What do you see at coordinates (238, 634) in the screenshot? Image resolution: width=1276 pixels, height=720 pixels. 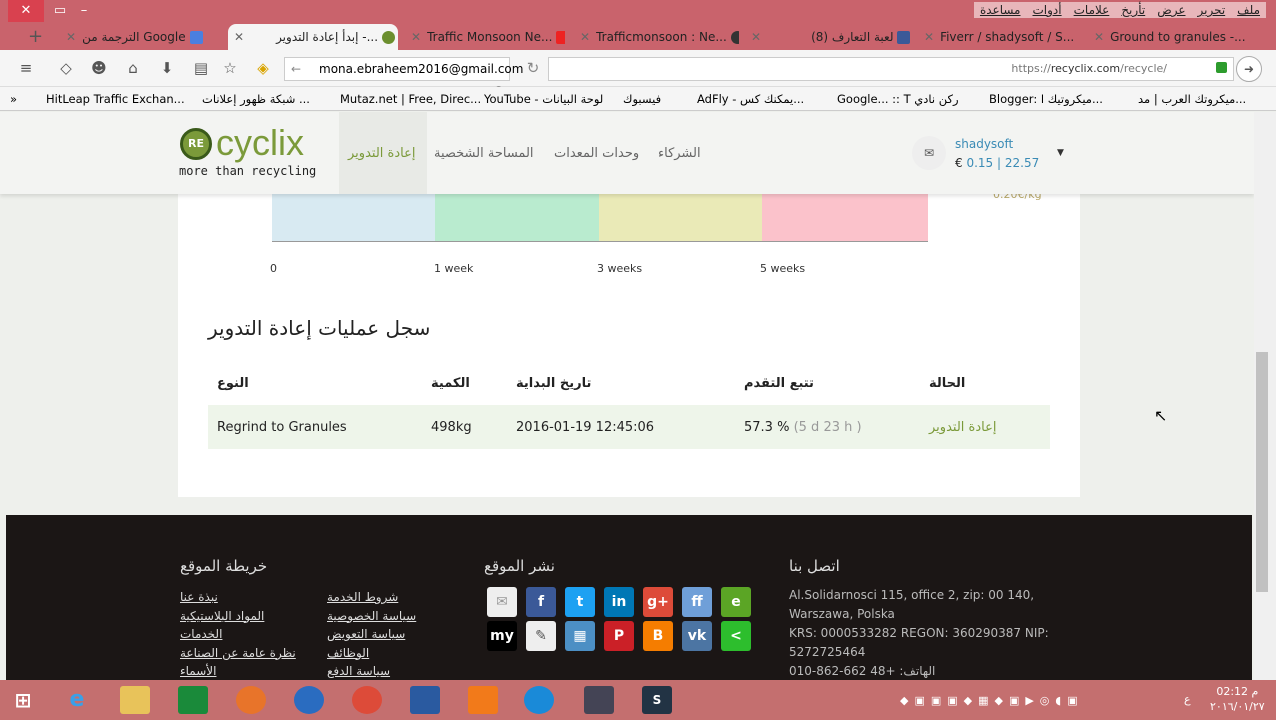 I see `footer-link: الخدمات` at bounding box center [238, 634].